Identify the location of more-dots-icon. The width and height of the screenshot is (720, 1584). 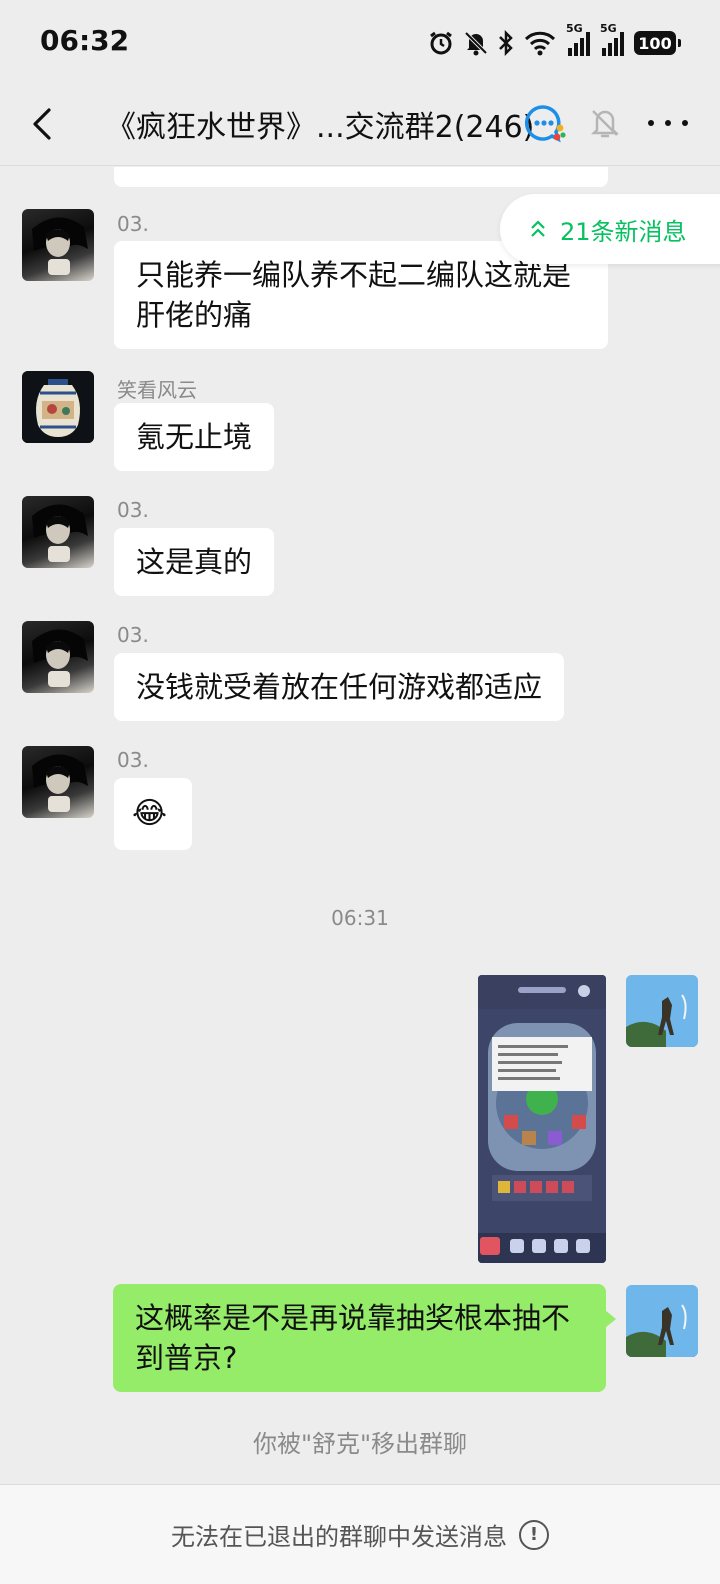
(651, 123).